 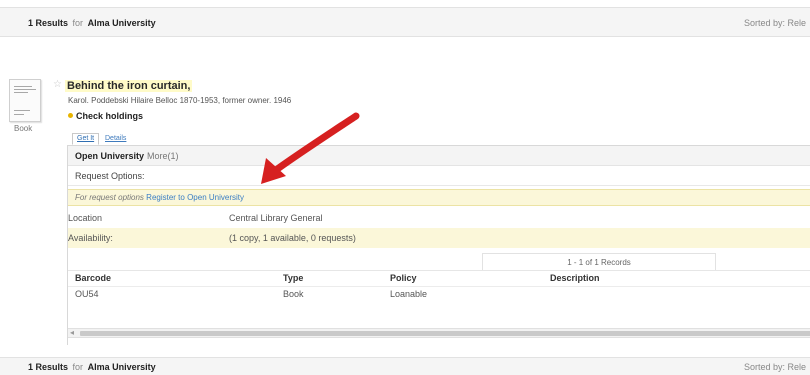 I want to click on location-row: Location Central Library General, so click(x=439, y=217).